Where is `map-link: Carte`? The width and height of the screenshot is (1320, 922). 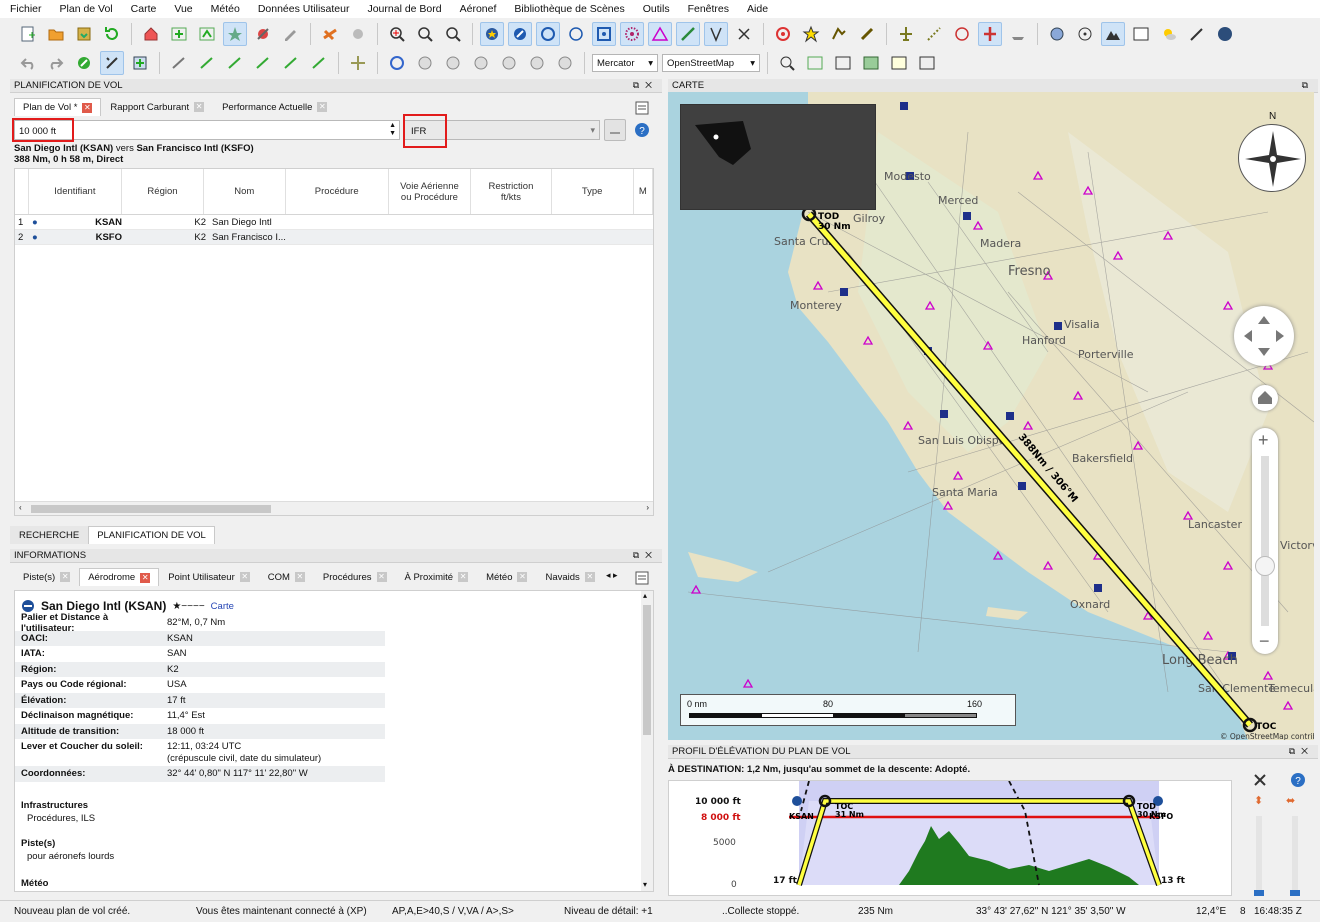
map-link: Carte is located at coordinates (222, 606).